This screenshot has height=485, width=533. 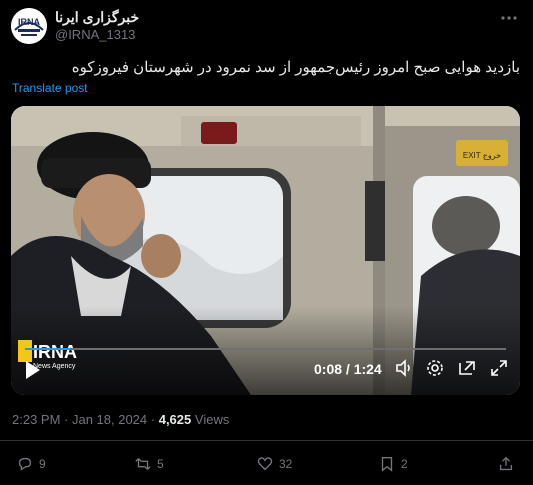 What do you see at coordinates (435, 368) in the screenshot?
I see `settings-gear-icon` at bounding box center [435, 368].